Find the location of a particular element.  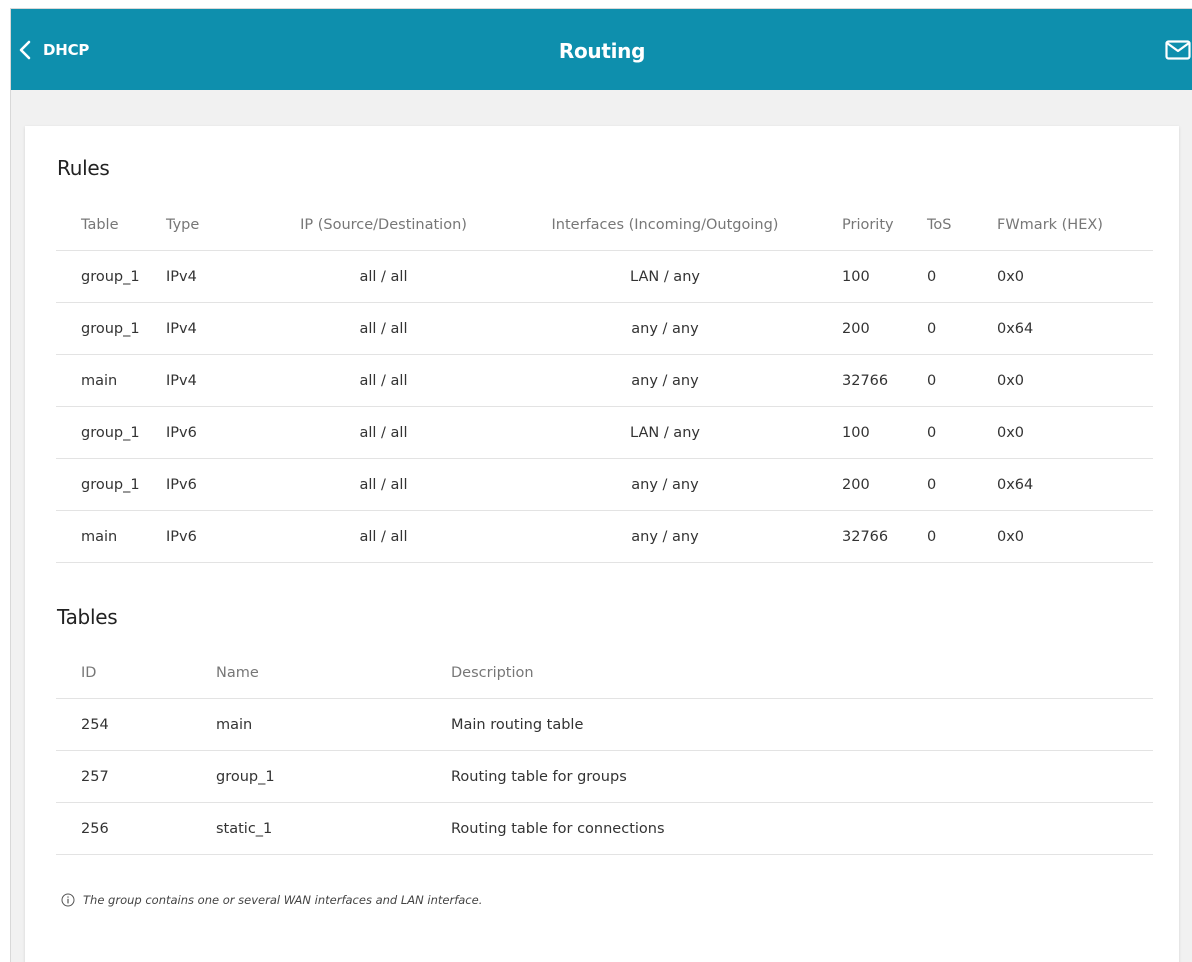

page-title: Routing is located at coordinates (602, 51).